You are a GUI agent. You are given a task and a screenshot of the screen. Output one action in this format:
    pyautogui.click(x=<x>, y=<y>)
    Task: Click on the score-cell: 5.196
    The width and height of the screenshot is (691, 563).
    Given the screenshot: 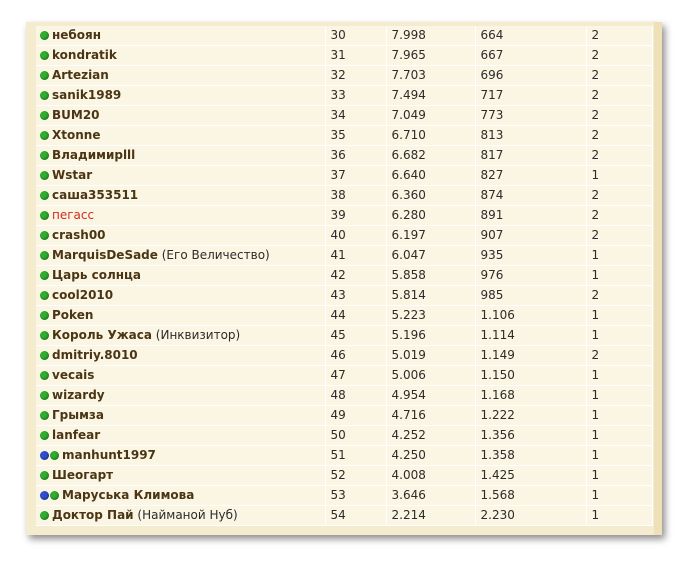 What is the action you would take?
    pyautogui.click(x=431, y=335)
    